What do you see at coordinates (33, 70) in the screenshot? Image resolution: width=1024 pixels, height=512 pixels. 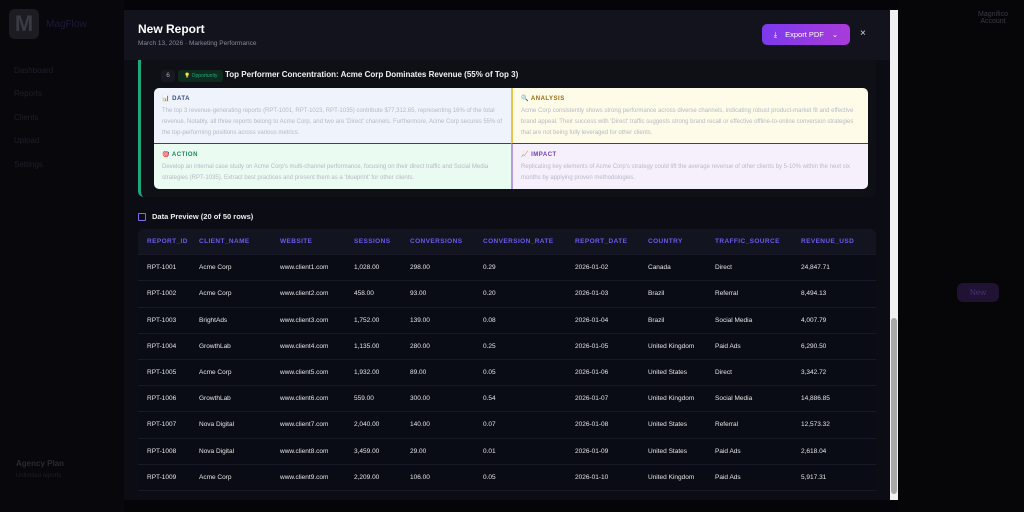 I see `sidebar-item-dashboard: Dashboard` at bounding box center [33, 70].